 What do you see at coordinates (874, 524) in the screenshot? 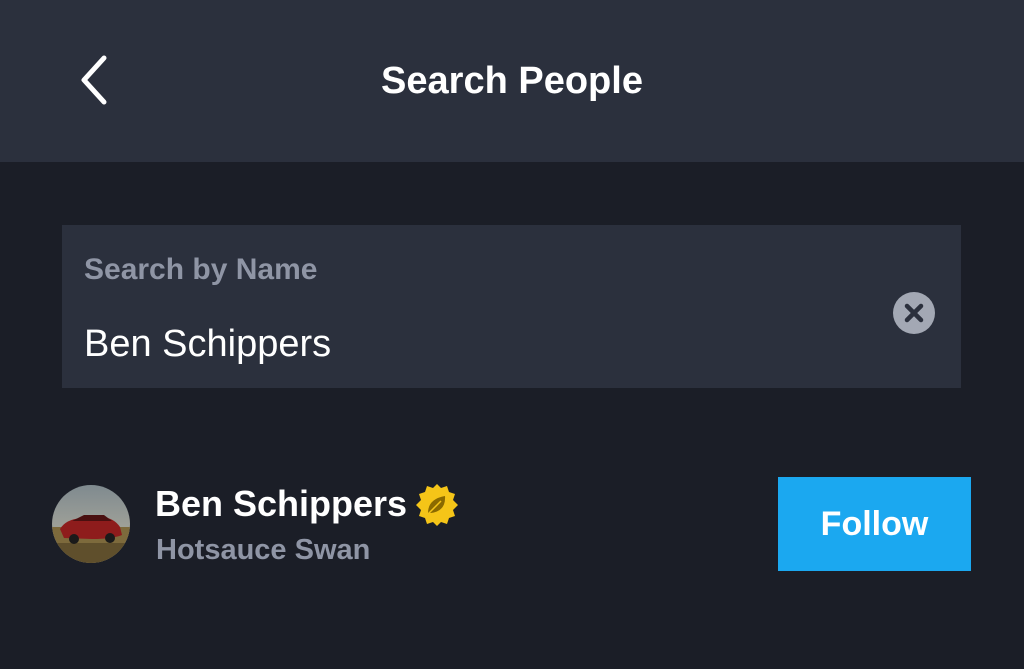
I see `follow-button: Follow` at bounding box center [874, 524].